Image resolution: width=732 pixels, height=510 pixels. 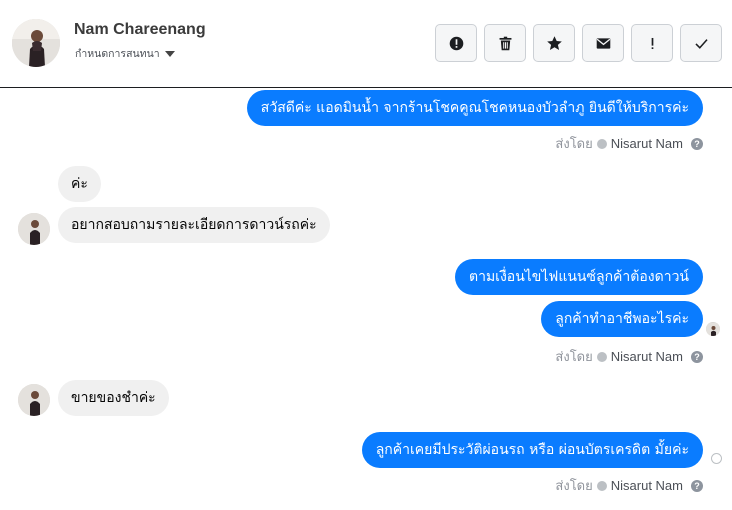 I want to click on envelope-icon, so click(x=603, y=43).